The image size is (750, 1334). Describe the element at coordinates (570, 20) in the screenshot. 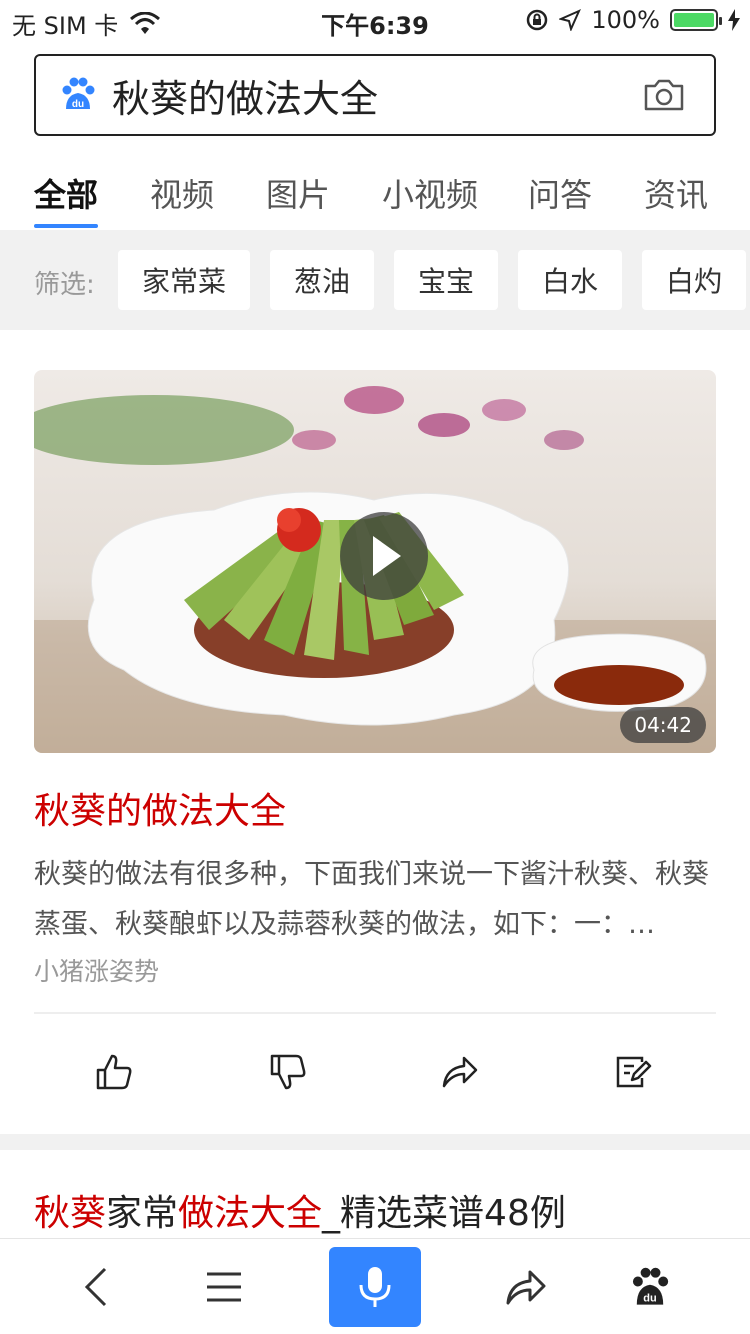

I see `location-icon` at that location.